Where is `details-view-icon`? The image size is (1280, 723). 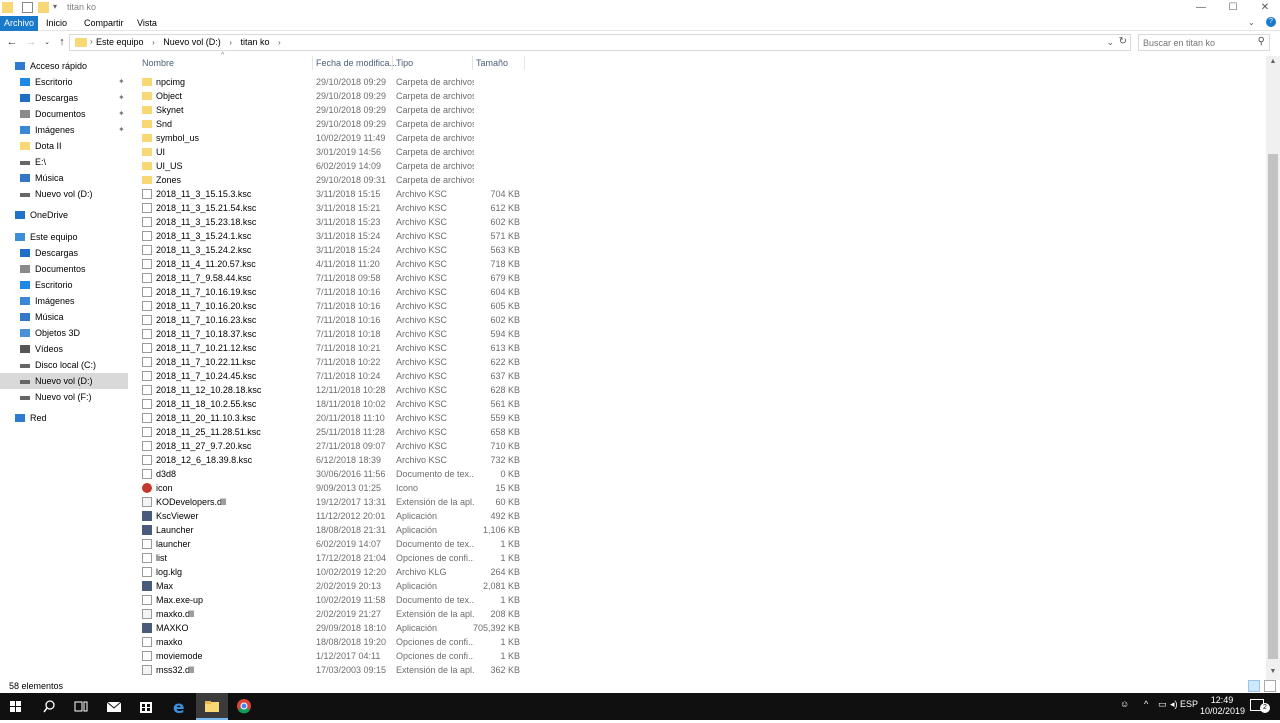
details-view-icon is located at coordinates (1254, 686).